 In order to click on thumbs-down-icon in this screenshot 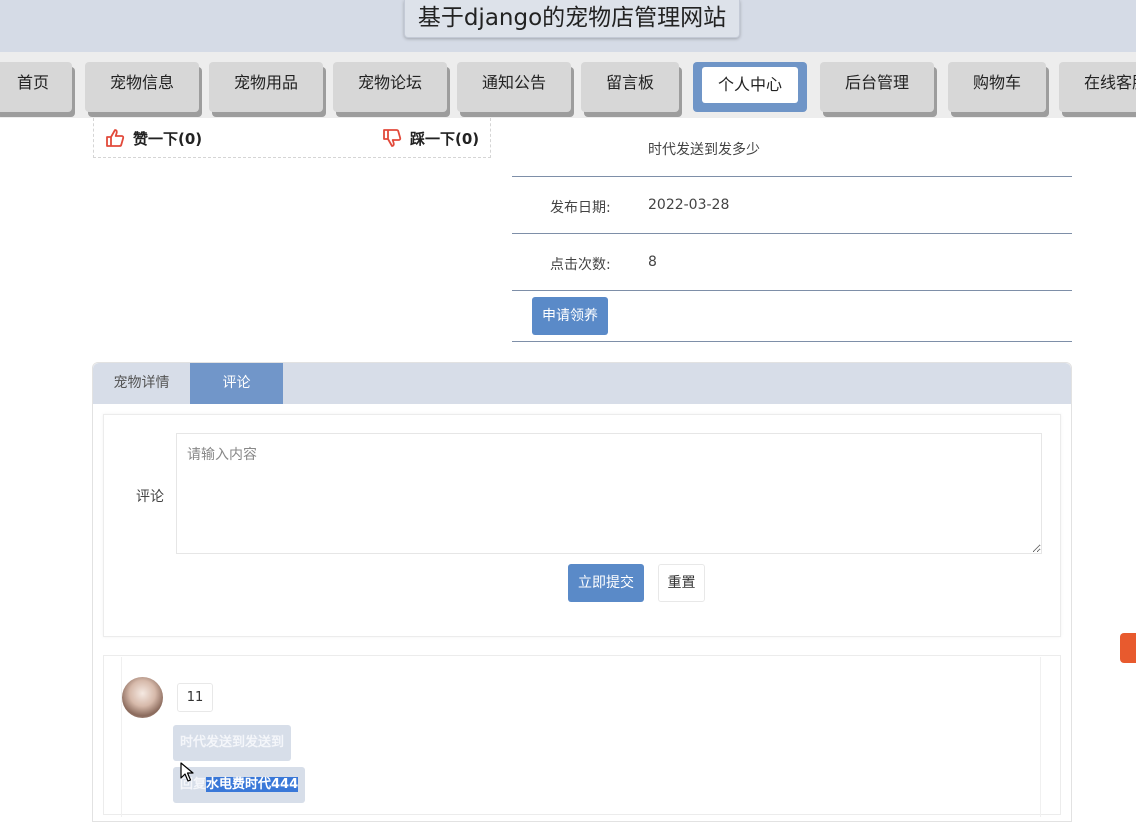, I will do `click(392, 138)`.